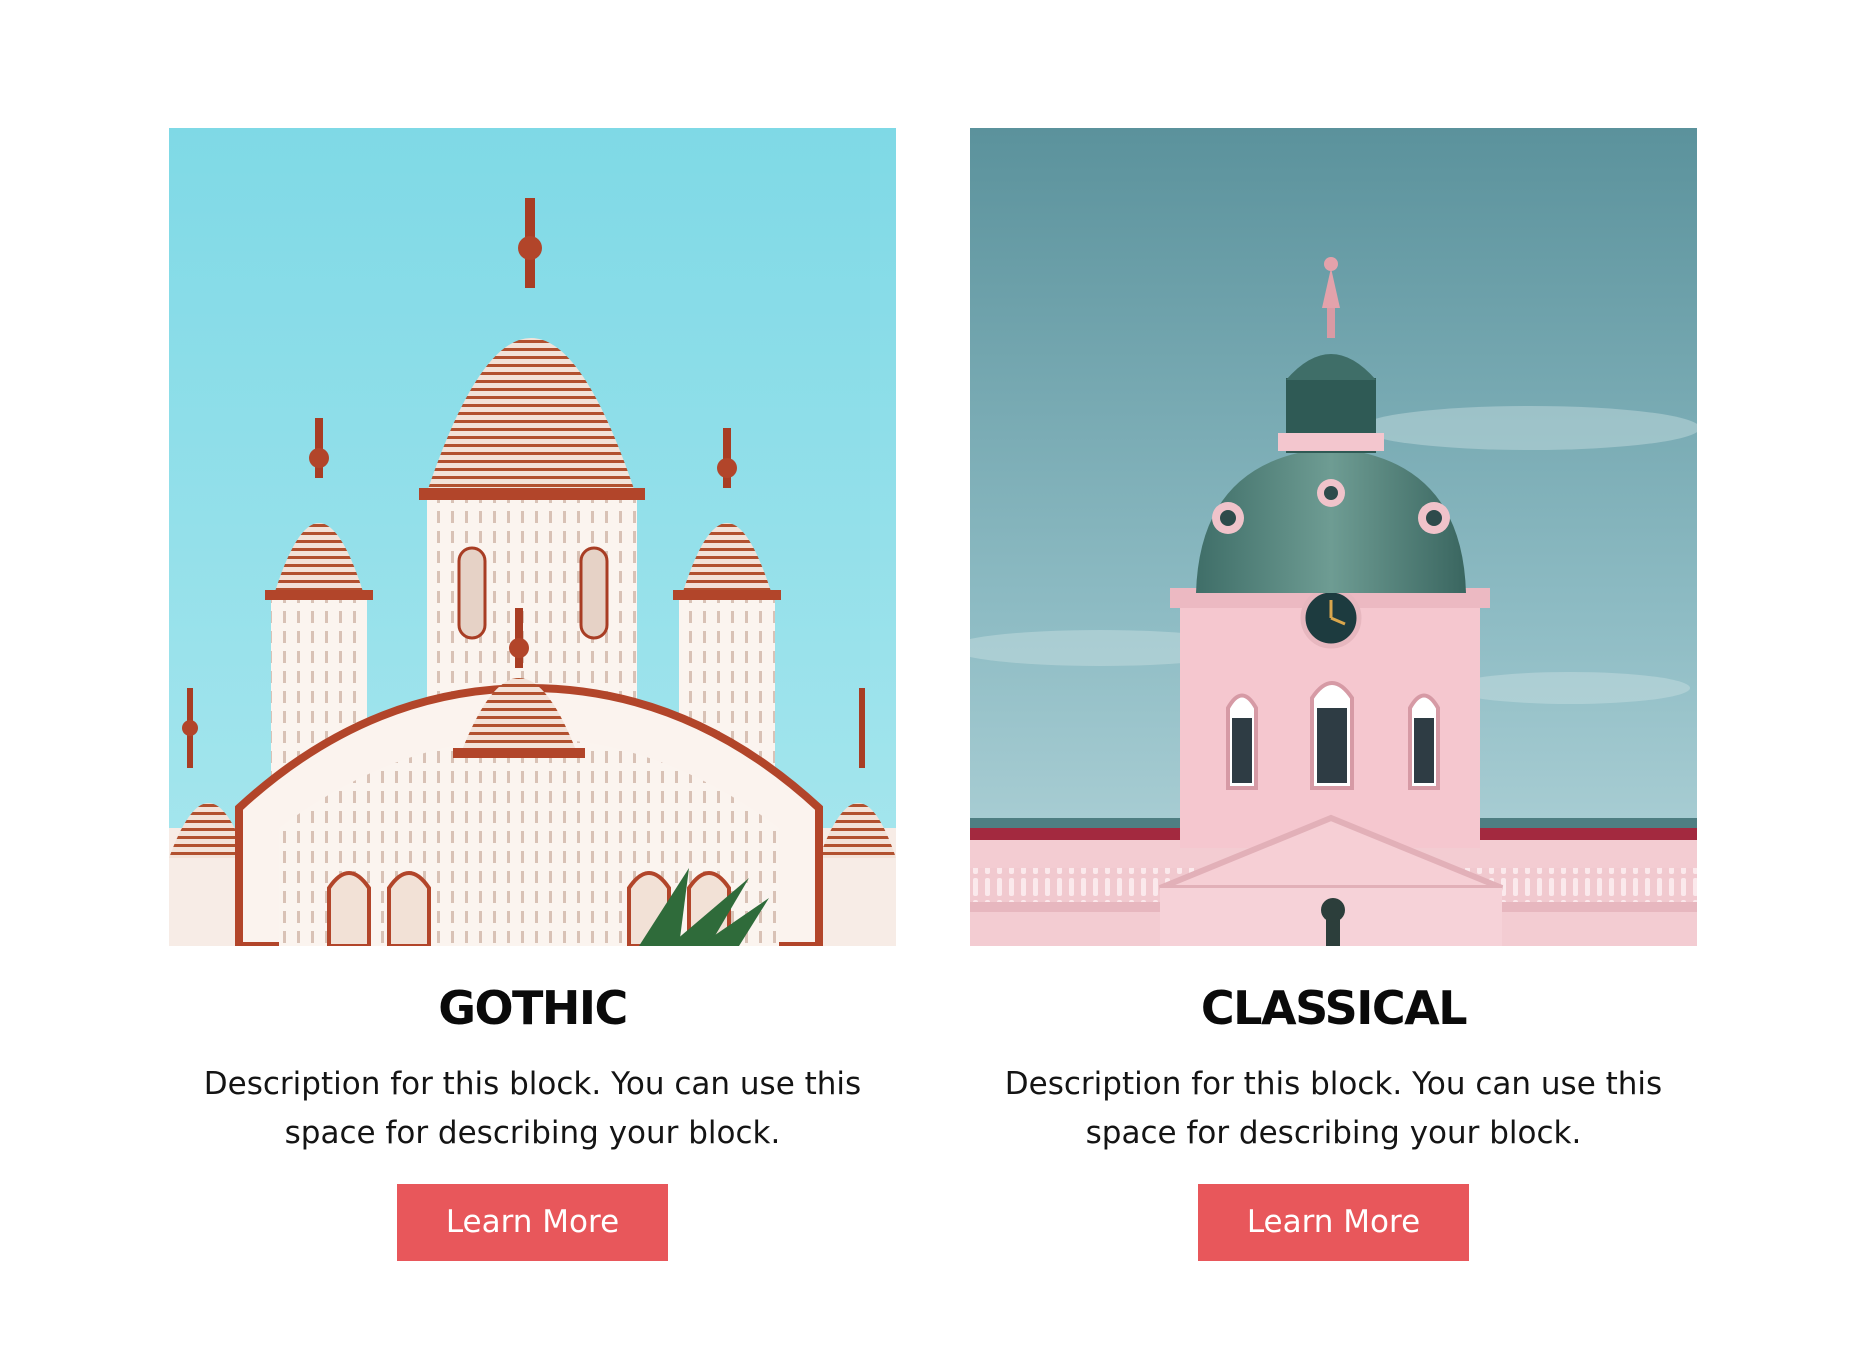  I want to click on card-title: GOTHIC, so click(533, 1008).